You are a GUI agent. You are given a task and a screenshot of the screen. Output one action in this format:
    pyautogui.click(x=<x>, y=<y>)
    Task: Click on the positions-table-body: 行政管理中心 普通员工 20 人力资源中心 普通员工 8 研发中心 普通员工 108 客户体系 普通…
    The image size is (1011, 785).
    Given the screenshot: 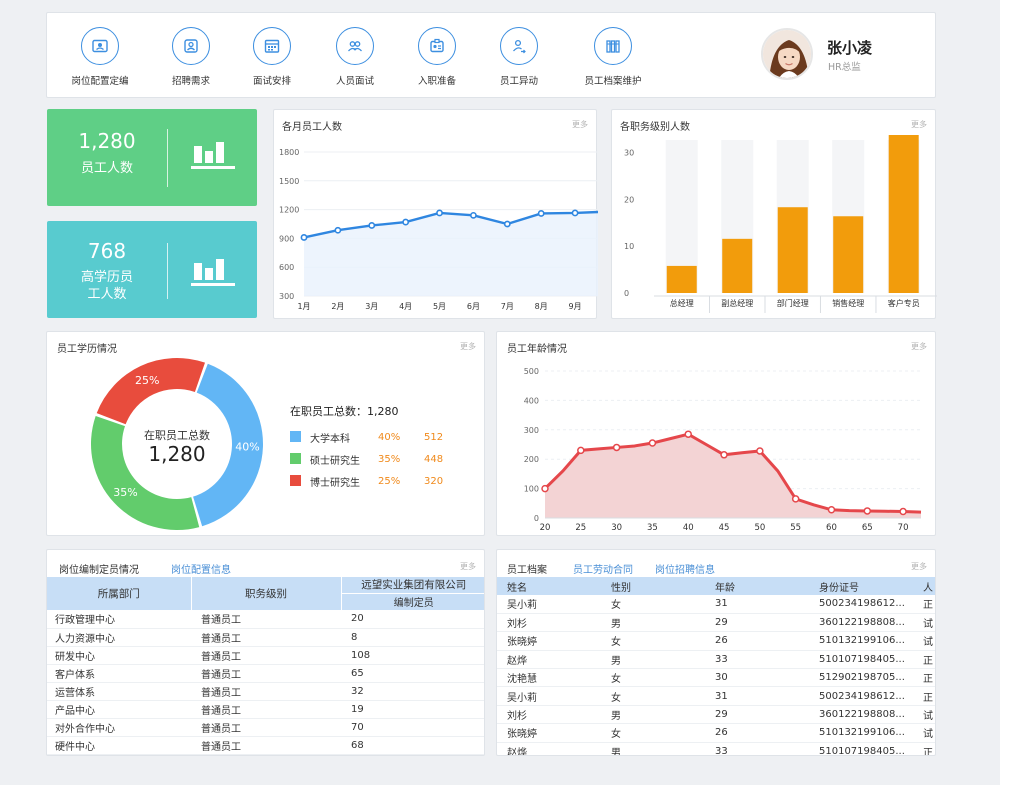 What is the action you would take?
    pyautogui.click(x=265, y=682)
    